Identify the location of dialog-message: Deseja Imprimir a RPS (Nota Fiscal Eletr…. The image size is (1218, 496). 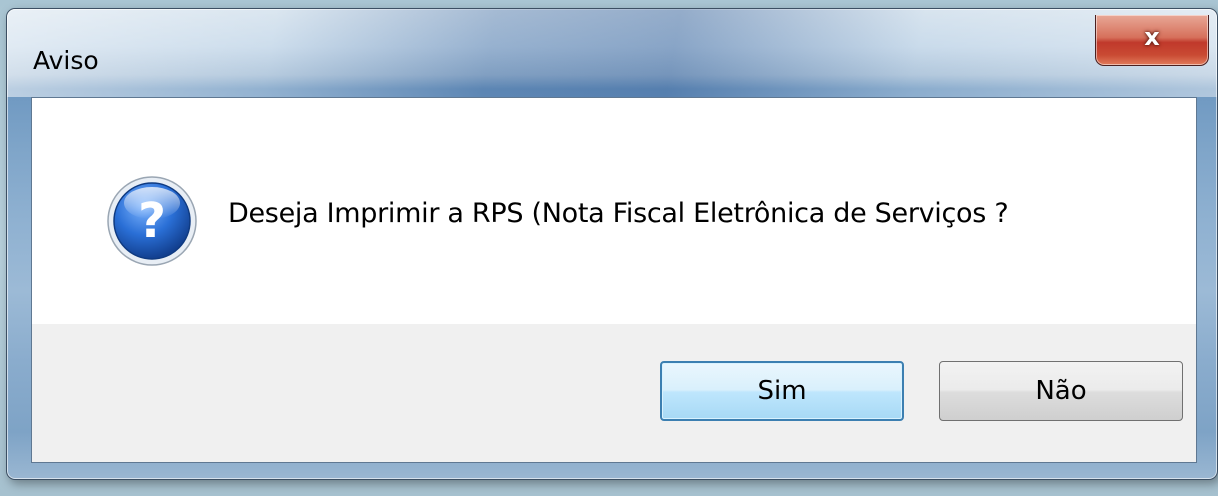
(618, 213).